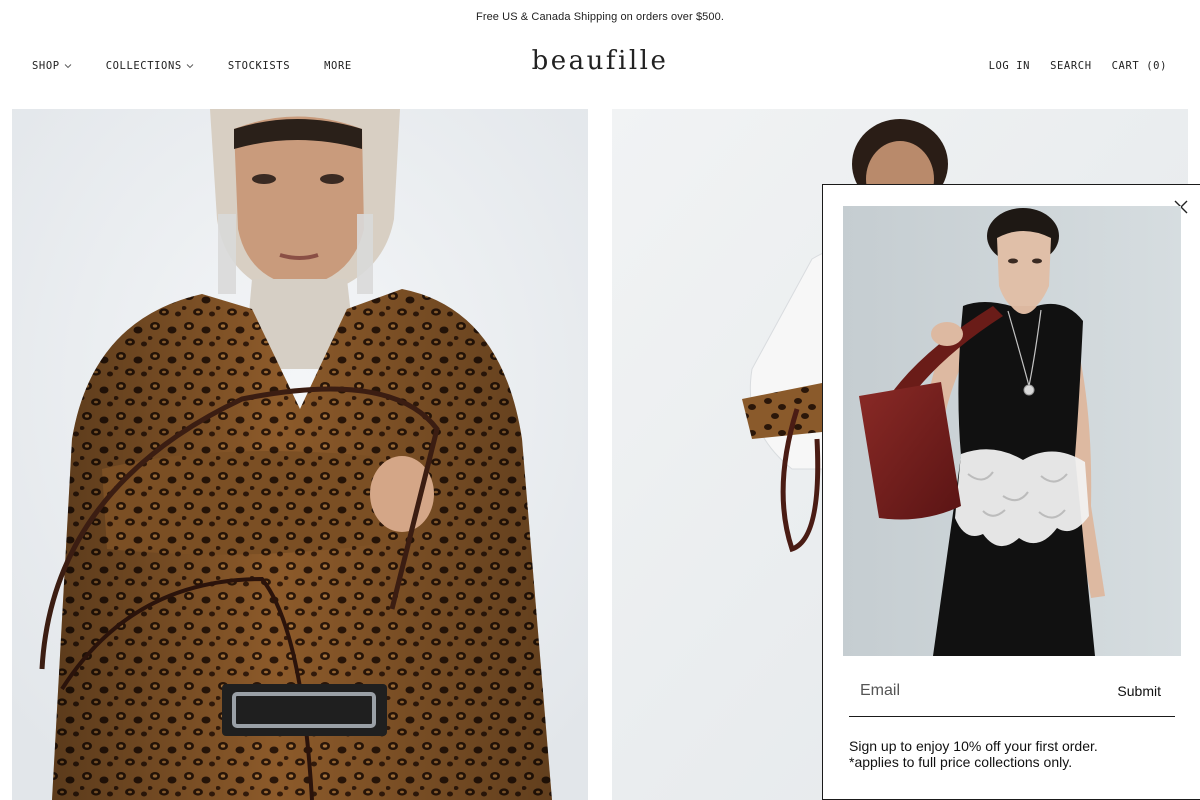  What do you see at coordinates (1139, 66) in the screenshot?
I see `cart-link: CART (0)` at bounding box center [1139, 66].